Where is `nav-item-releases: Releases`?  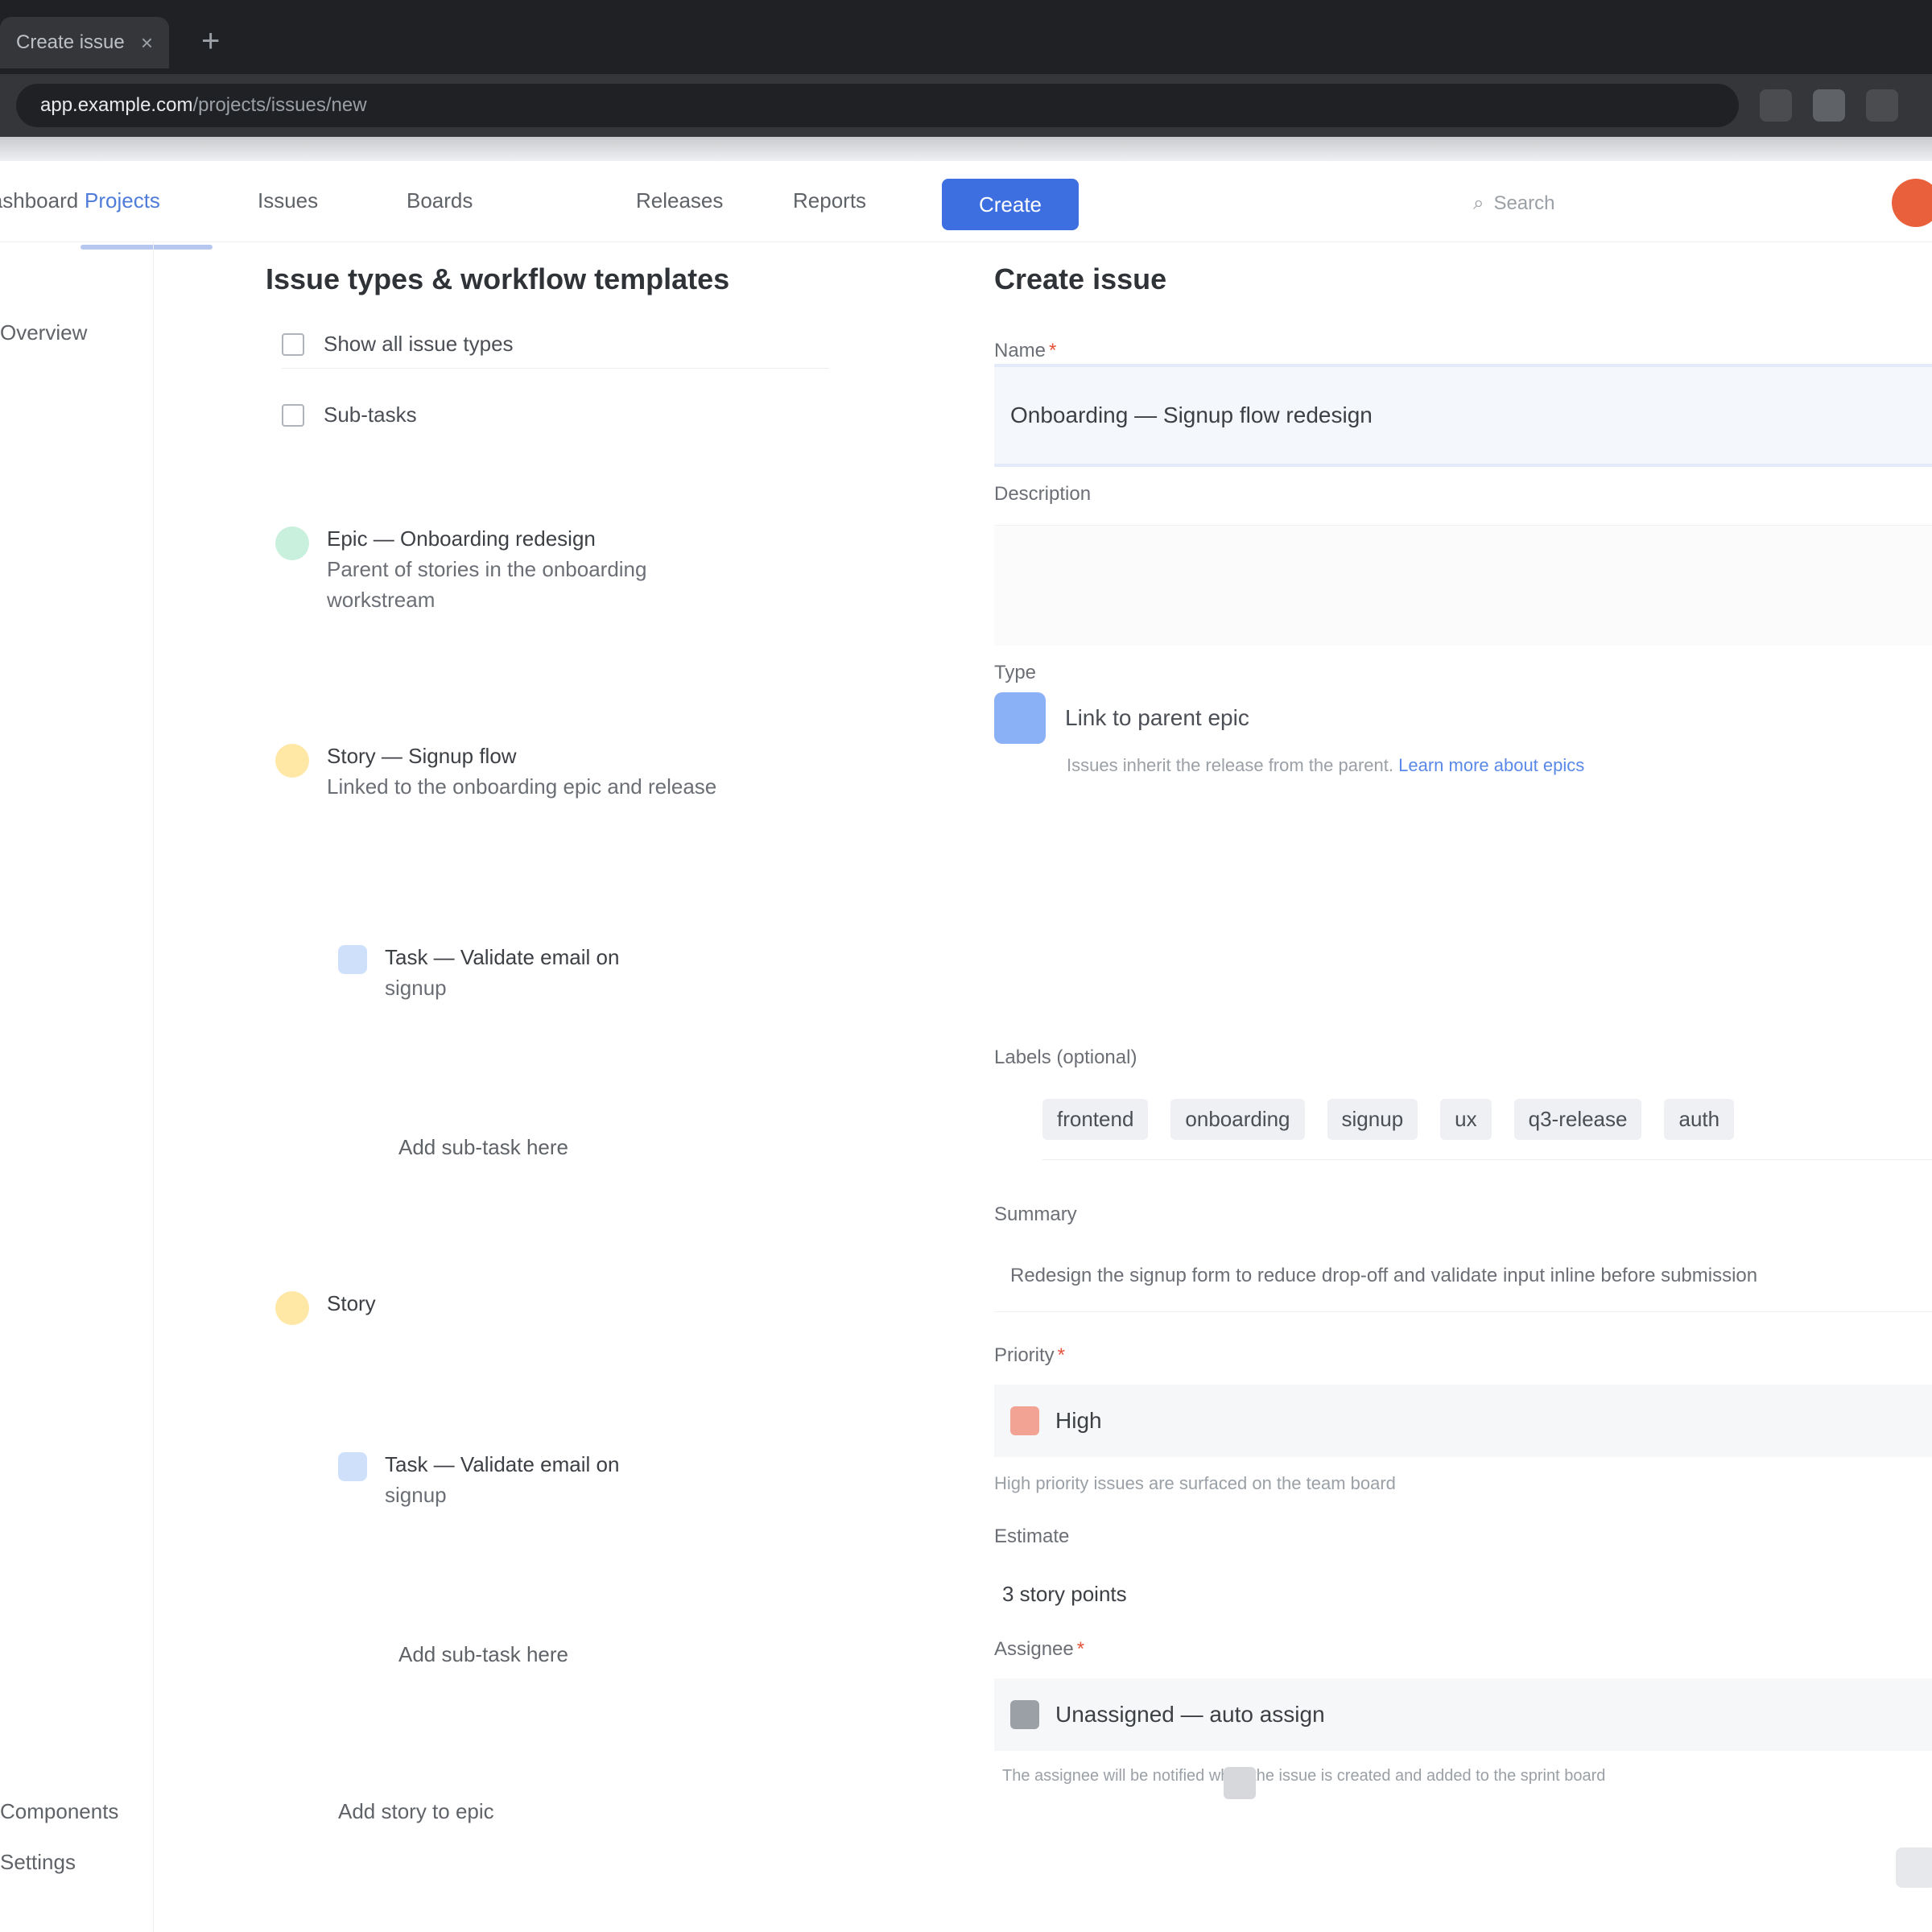
nav-item-releases: Releases is located at coordinates (679, 200).